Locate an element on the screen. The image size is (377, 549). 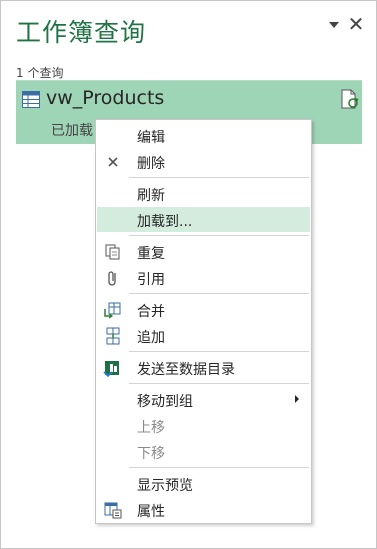
menu-item-edit: 编辑 is located at coordinates (203, 135).